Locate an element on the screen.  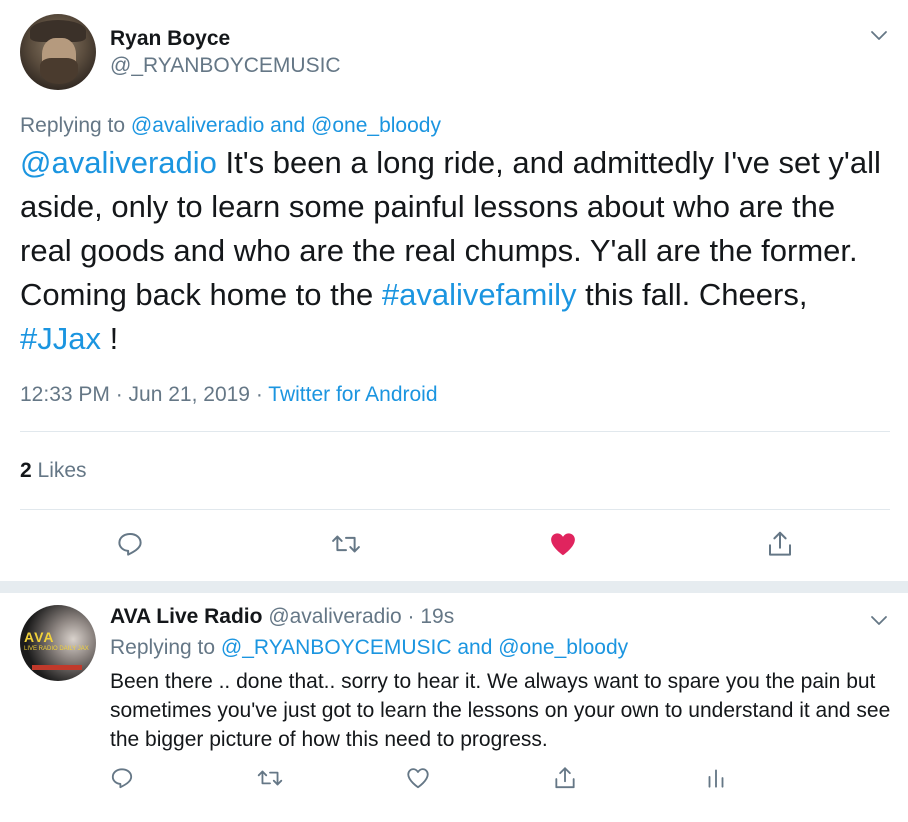
author-name: AVA Live Radio is located at coordinates (186, 616).